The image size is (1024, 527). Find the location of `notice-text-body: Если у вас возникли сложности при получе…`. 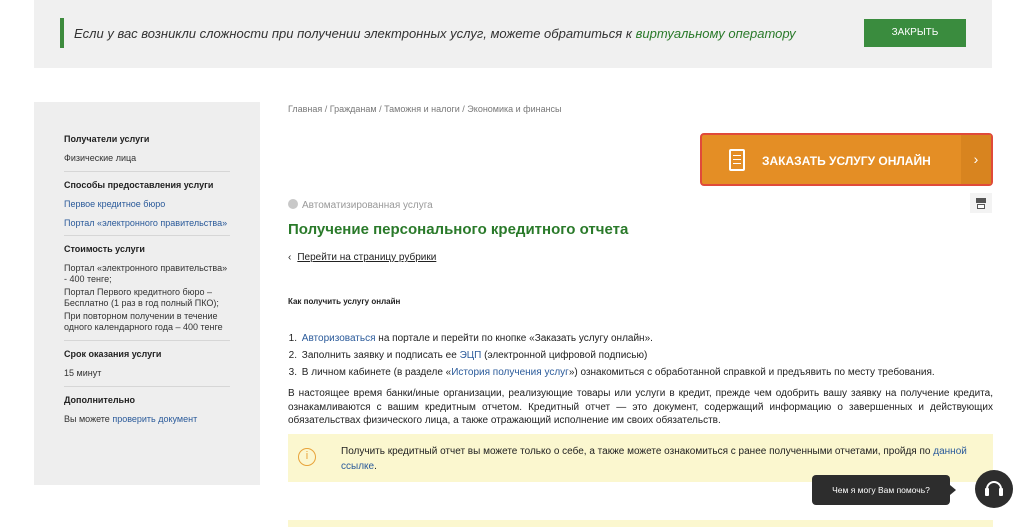

notice-text-body: Если у вас возникли сложности при получе… is located at coordinates (355, 33).